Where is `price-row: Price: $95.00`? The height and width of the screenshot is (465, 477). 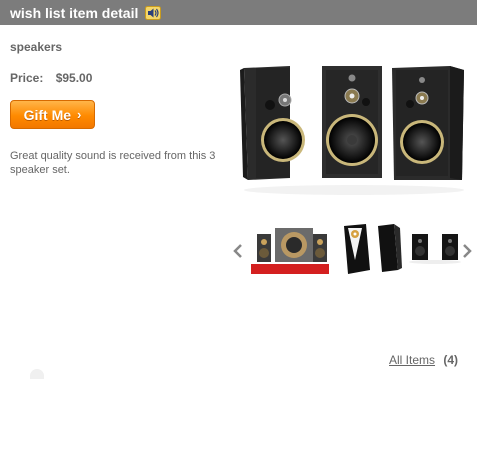 price-row: Price: $95.00 is located at coordinates (51, 78).